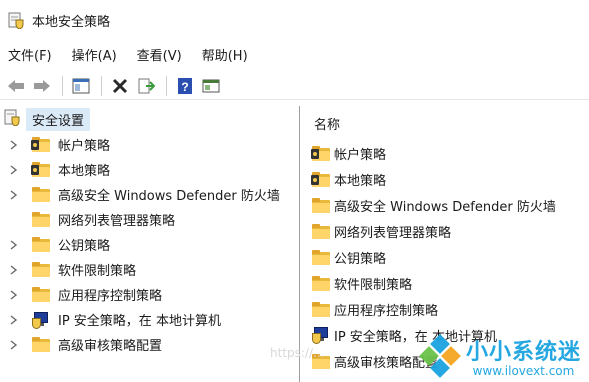  I want to click on toolbar: ?, so click(294, 86).